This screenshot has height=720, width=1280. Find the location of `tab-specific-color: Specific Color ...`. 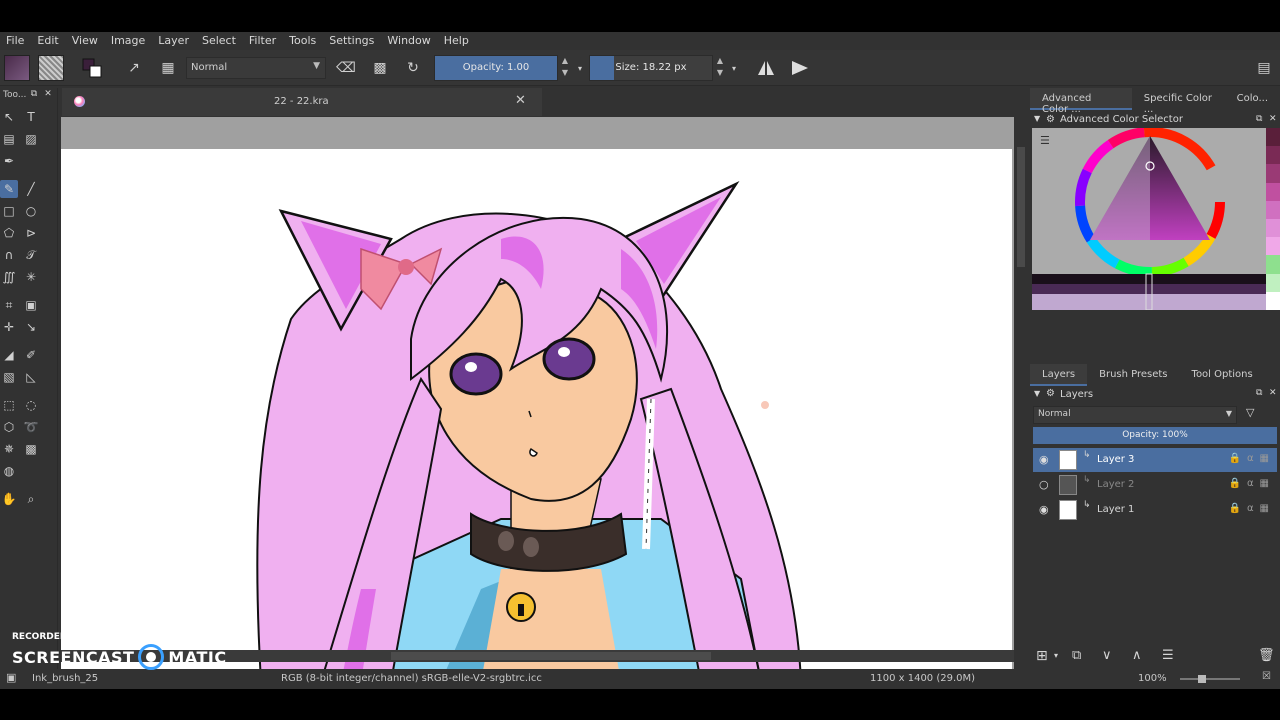

tab-specific-color: Specific Color ... is located at coordinates (1178, 101).